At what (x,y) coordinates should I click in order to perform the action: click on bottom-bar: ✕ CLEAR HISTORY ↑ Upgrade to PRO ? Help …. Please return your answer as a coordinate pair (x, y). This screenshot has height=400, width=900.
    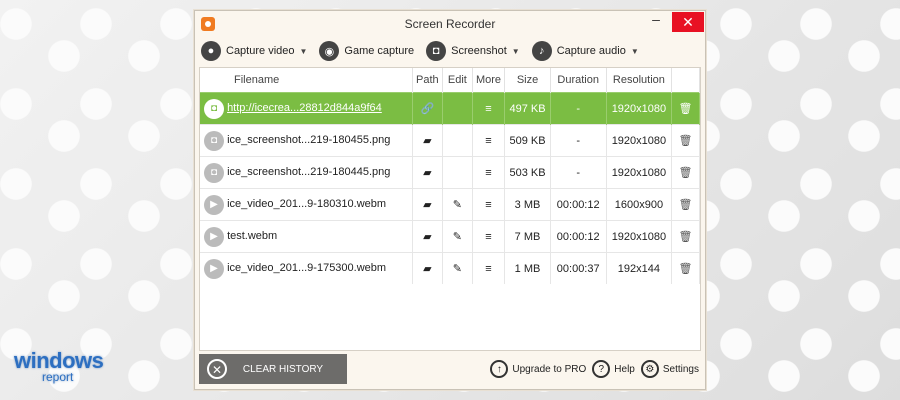
    Looking at the image, I should click on (450, 369).